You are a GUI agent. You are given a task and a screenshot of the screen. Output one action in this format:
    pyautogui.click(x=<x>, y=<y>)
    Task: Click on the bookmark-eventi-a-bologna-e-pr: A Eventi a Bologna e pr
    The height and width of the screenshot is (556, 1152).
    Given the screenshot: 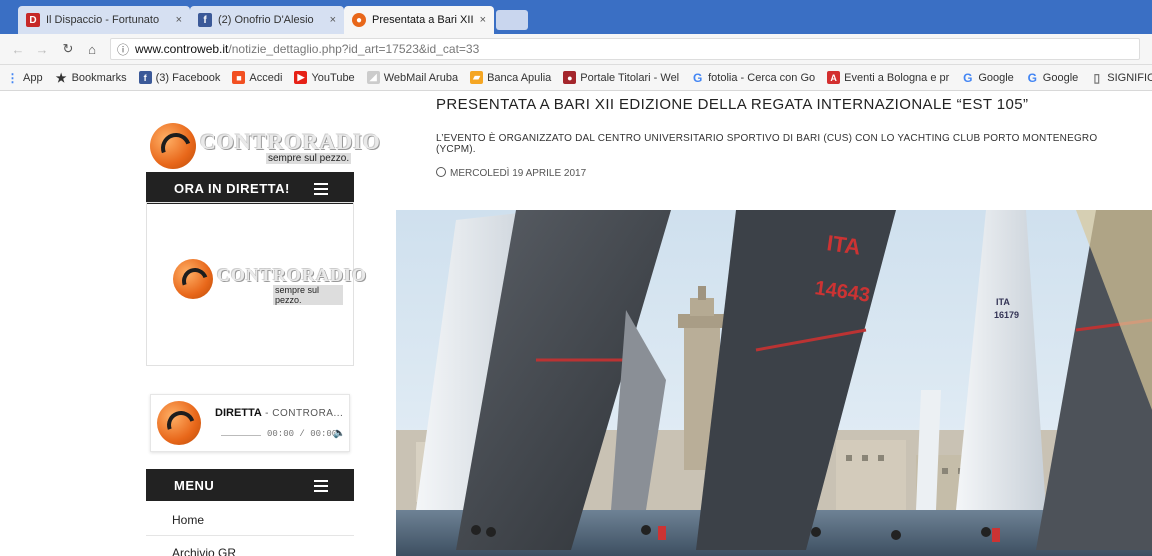 What is the action you would take?
    pyautogui.click(x=888, y=77)
    